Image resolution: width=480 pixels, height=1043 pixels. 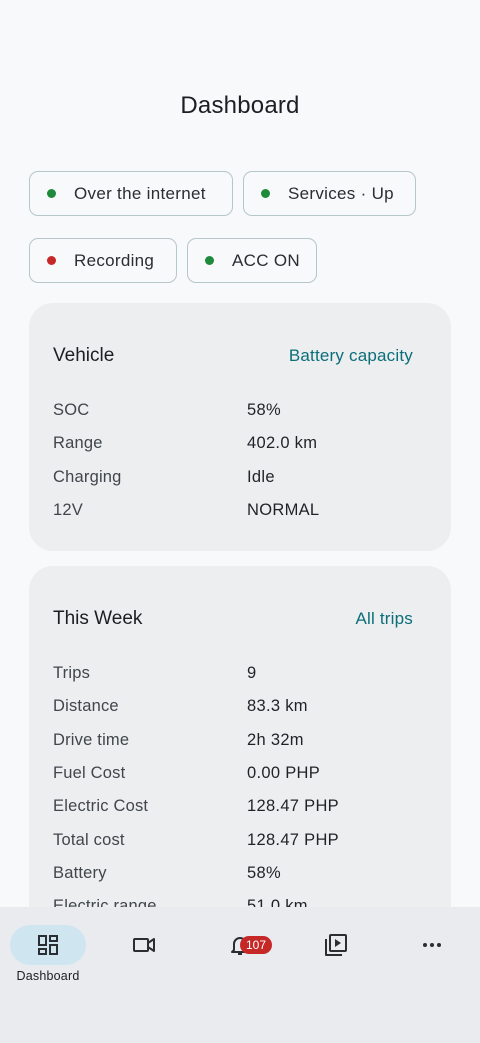 I want to click on more-horizontal-icon, so click(x=432, y=945).